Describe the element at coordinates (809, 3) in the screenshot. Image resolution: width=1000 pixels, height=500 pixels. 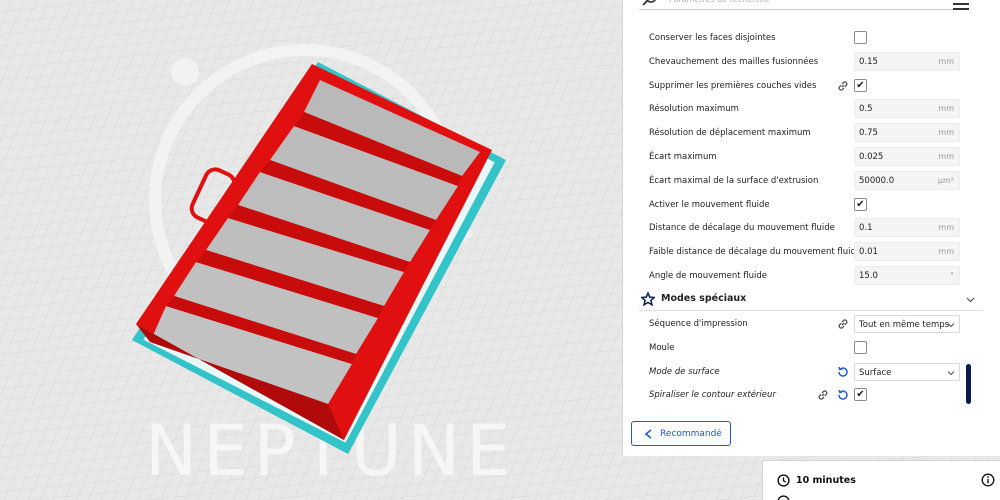
I see `search-input` at that location.